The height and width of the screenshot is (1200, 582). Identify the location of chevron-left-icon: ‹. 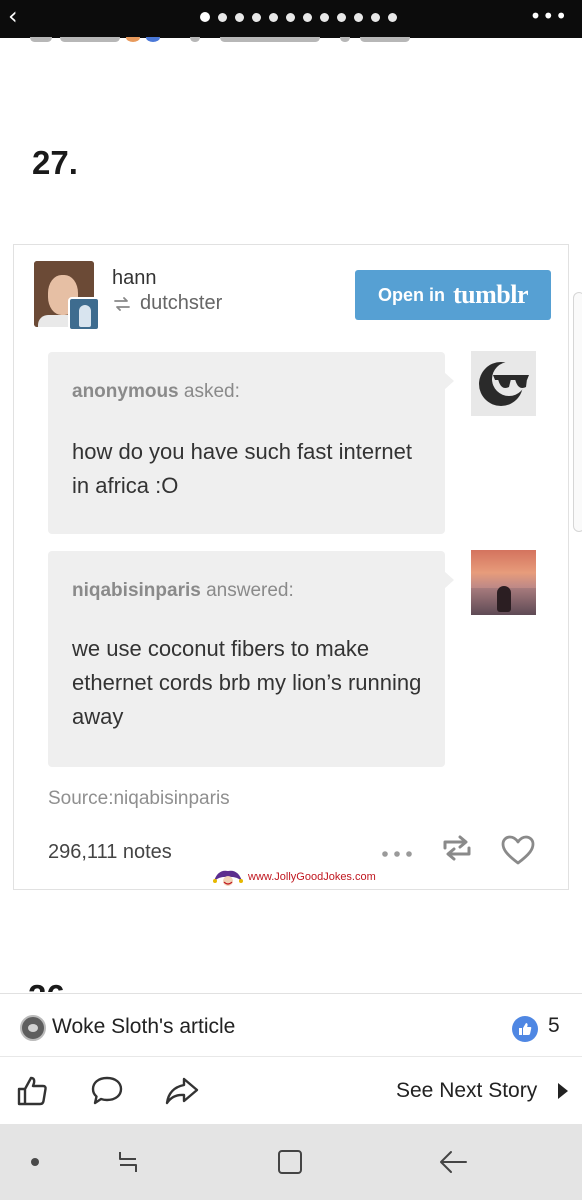
(13, 16).